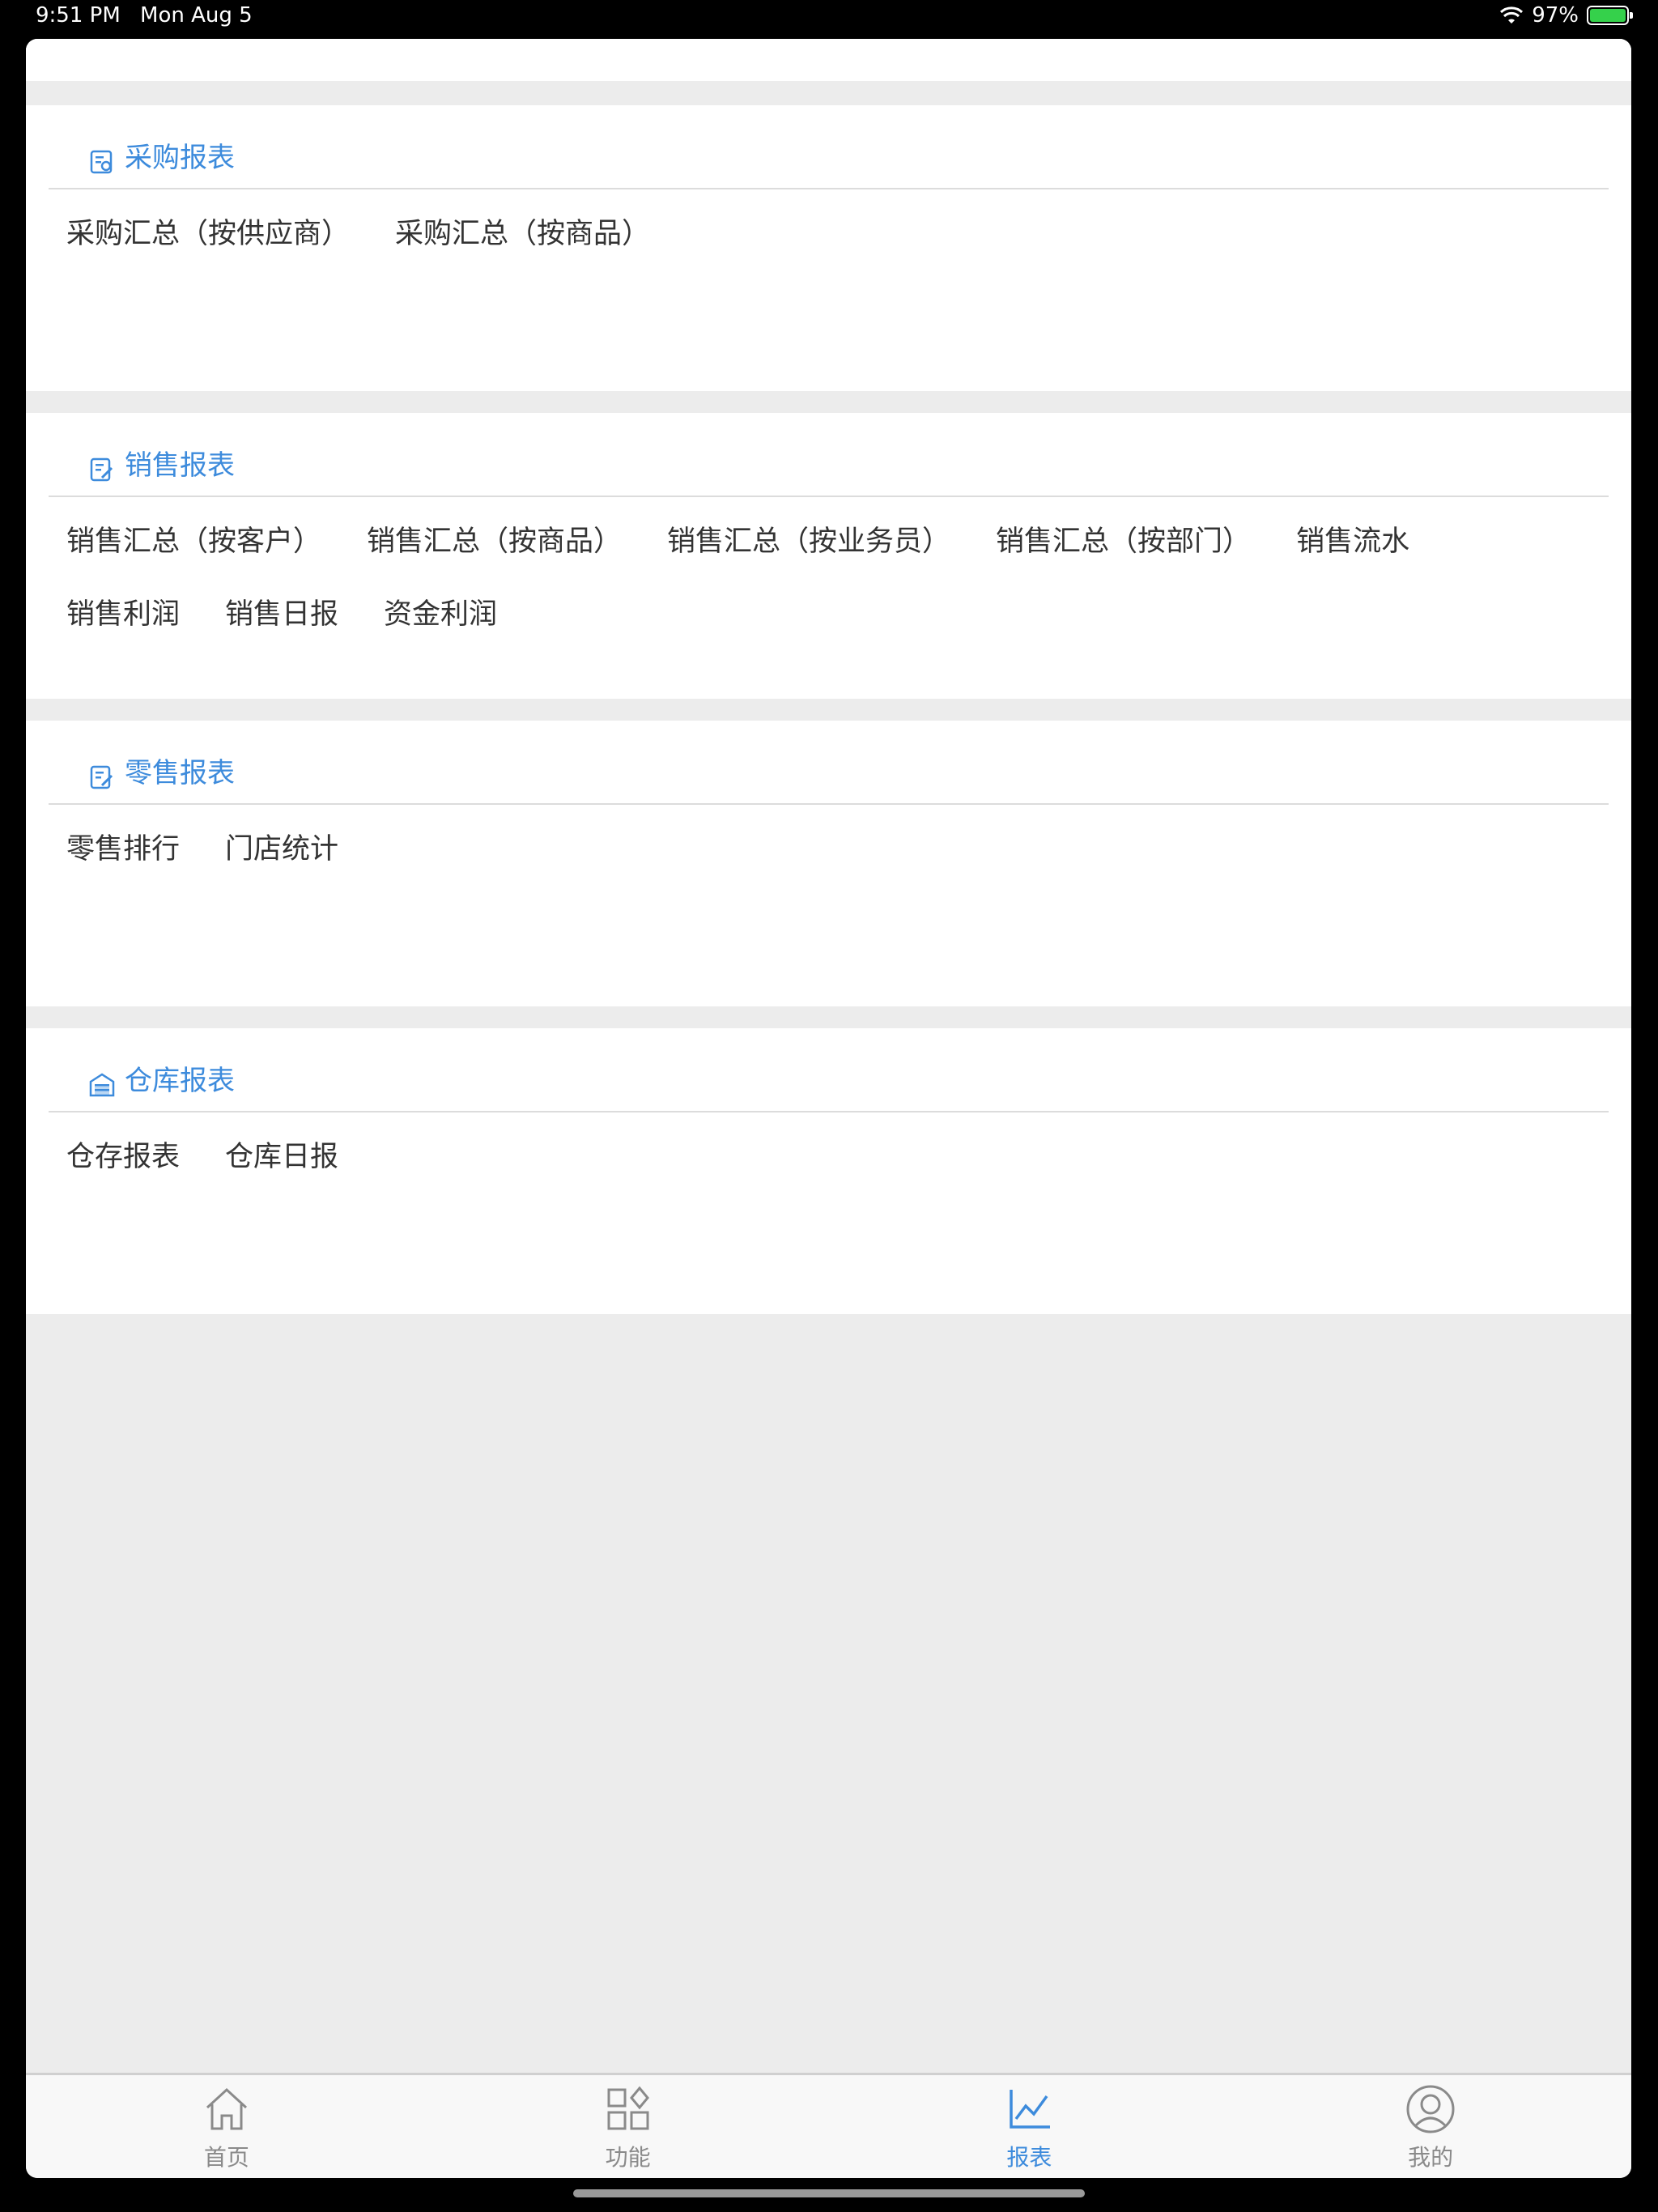 The width and height of the screenshot is (1658, 2212). What do you see at coordinates (829, 455) in the screenshot?
I see `section-header: 销售报表` at bounding box center [829, 455].